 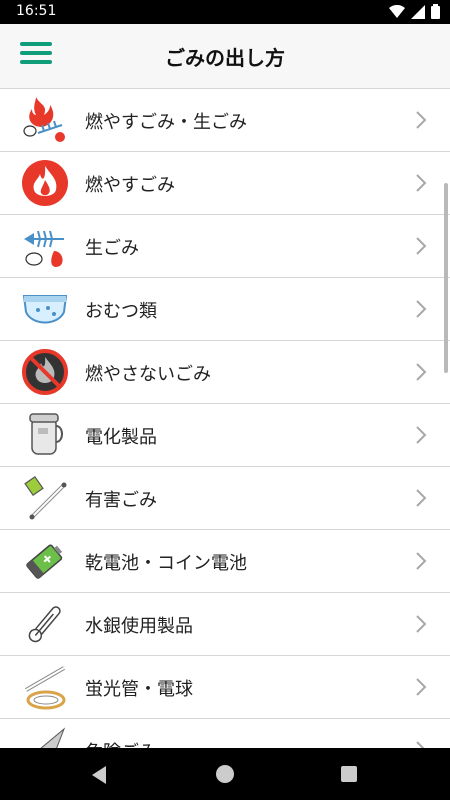 What do you see at coordinates (225, 498) in the screenshot?
I see `list-item-hazardous: 有害ごみ` at bounding box center [225, 498].